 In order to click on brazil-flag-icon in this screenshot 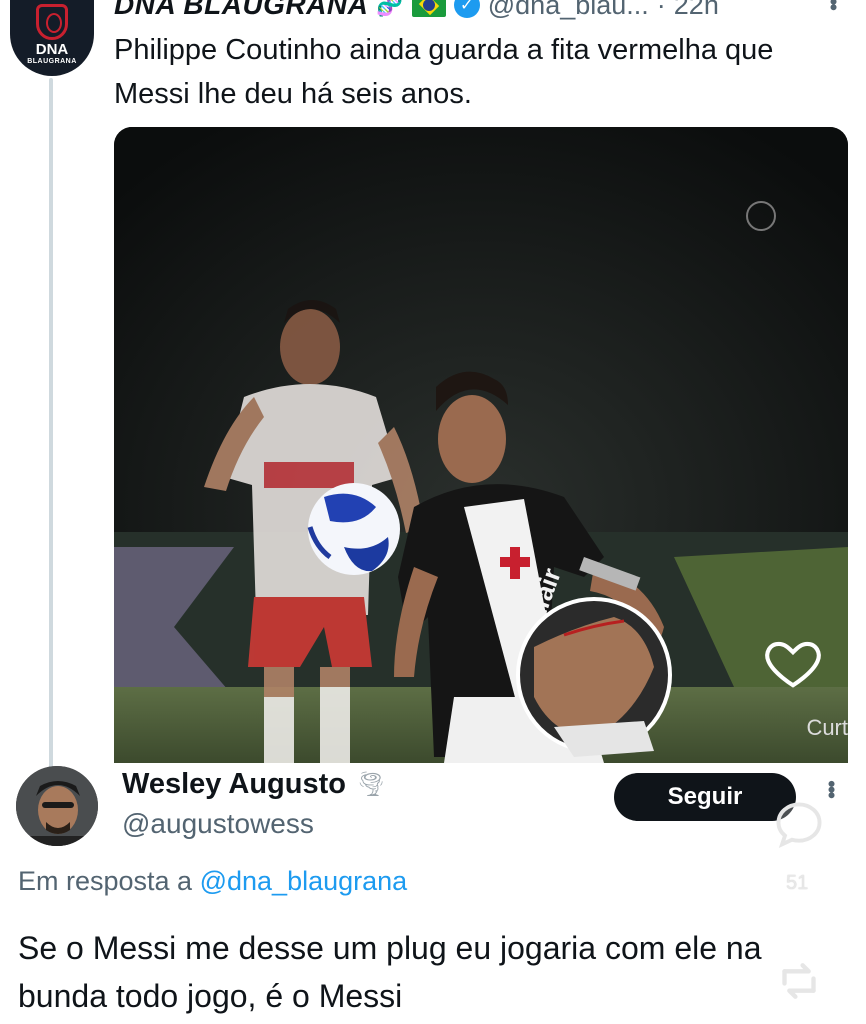, I will do `click(428, 8)`.